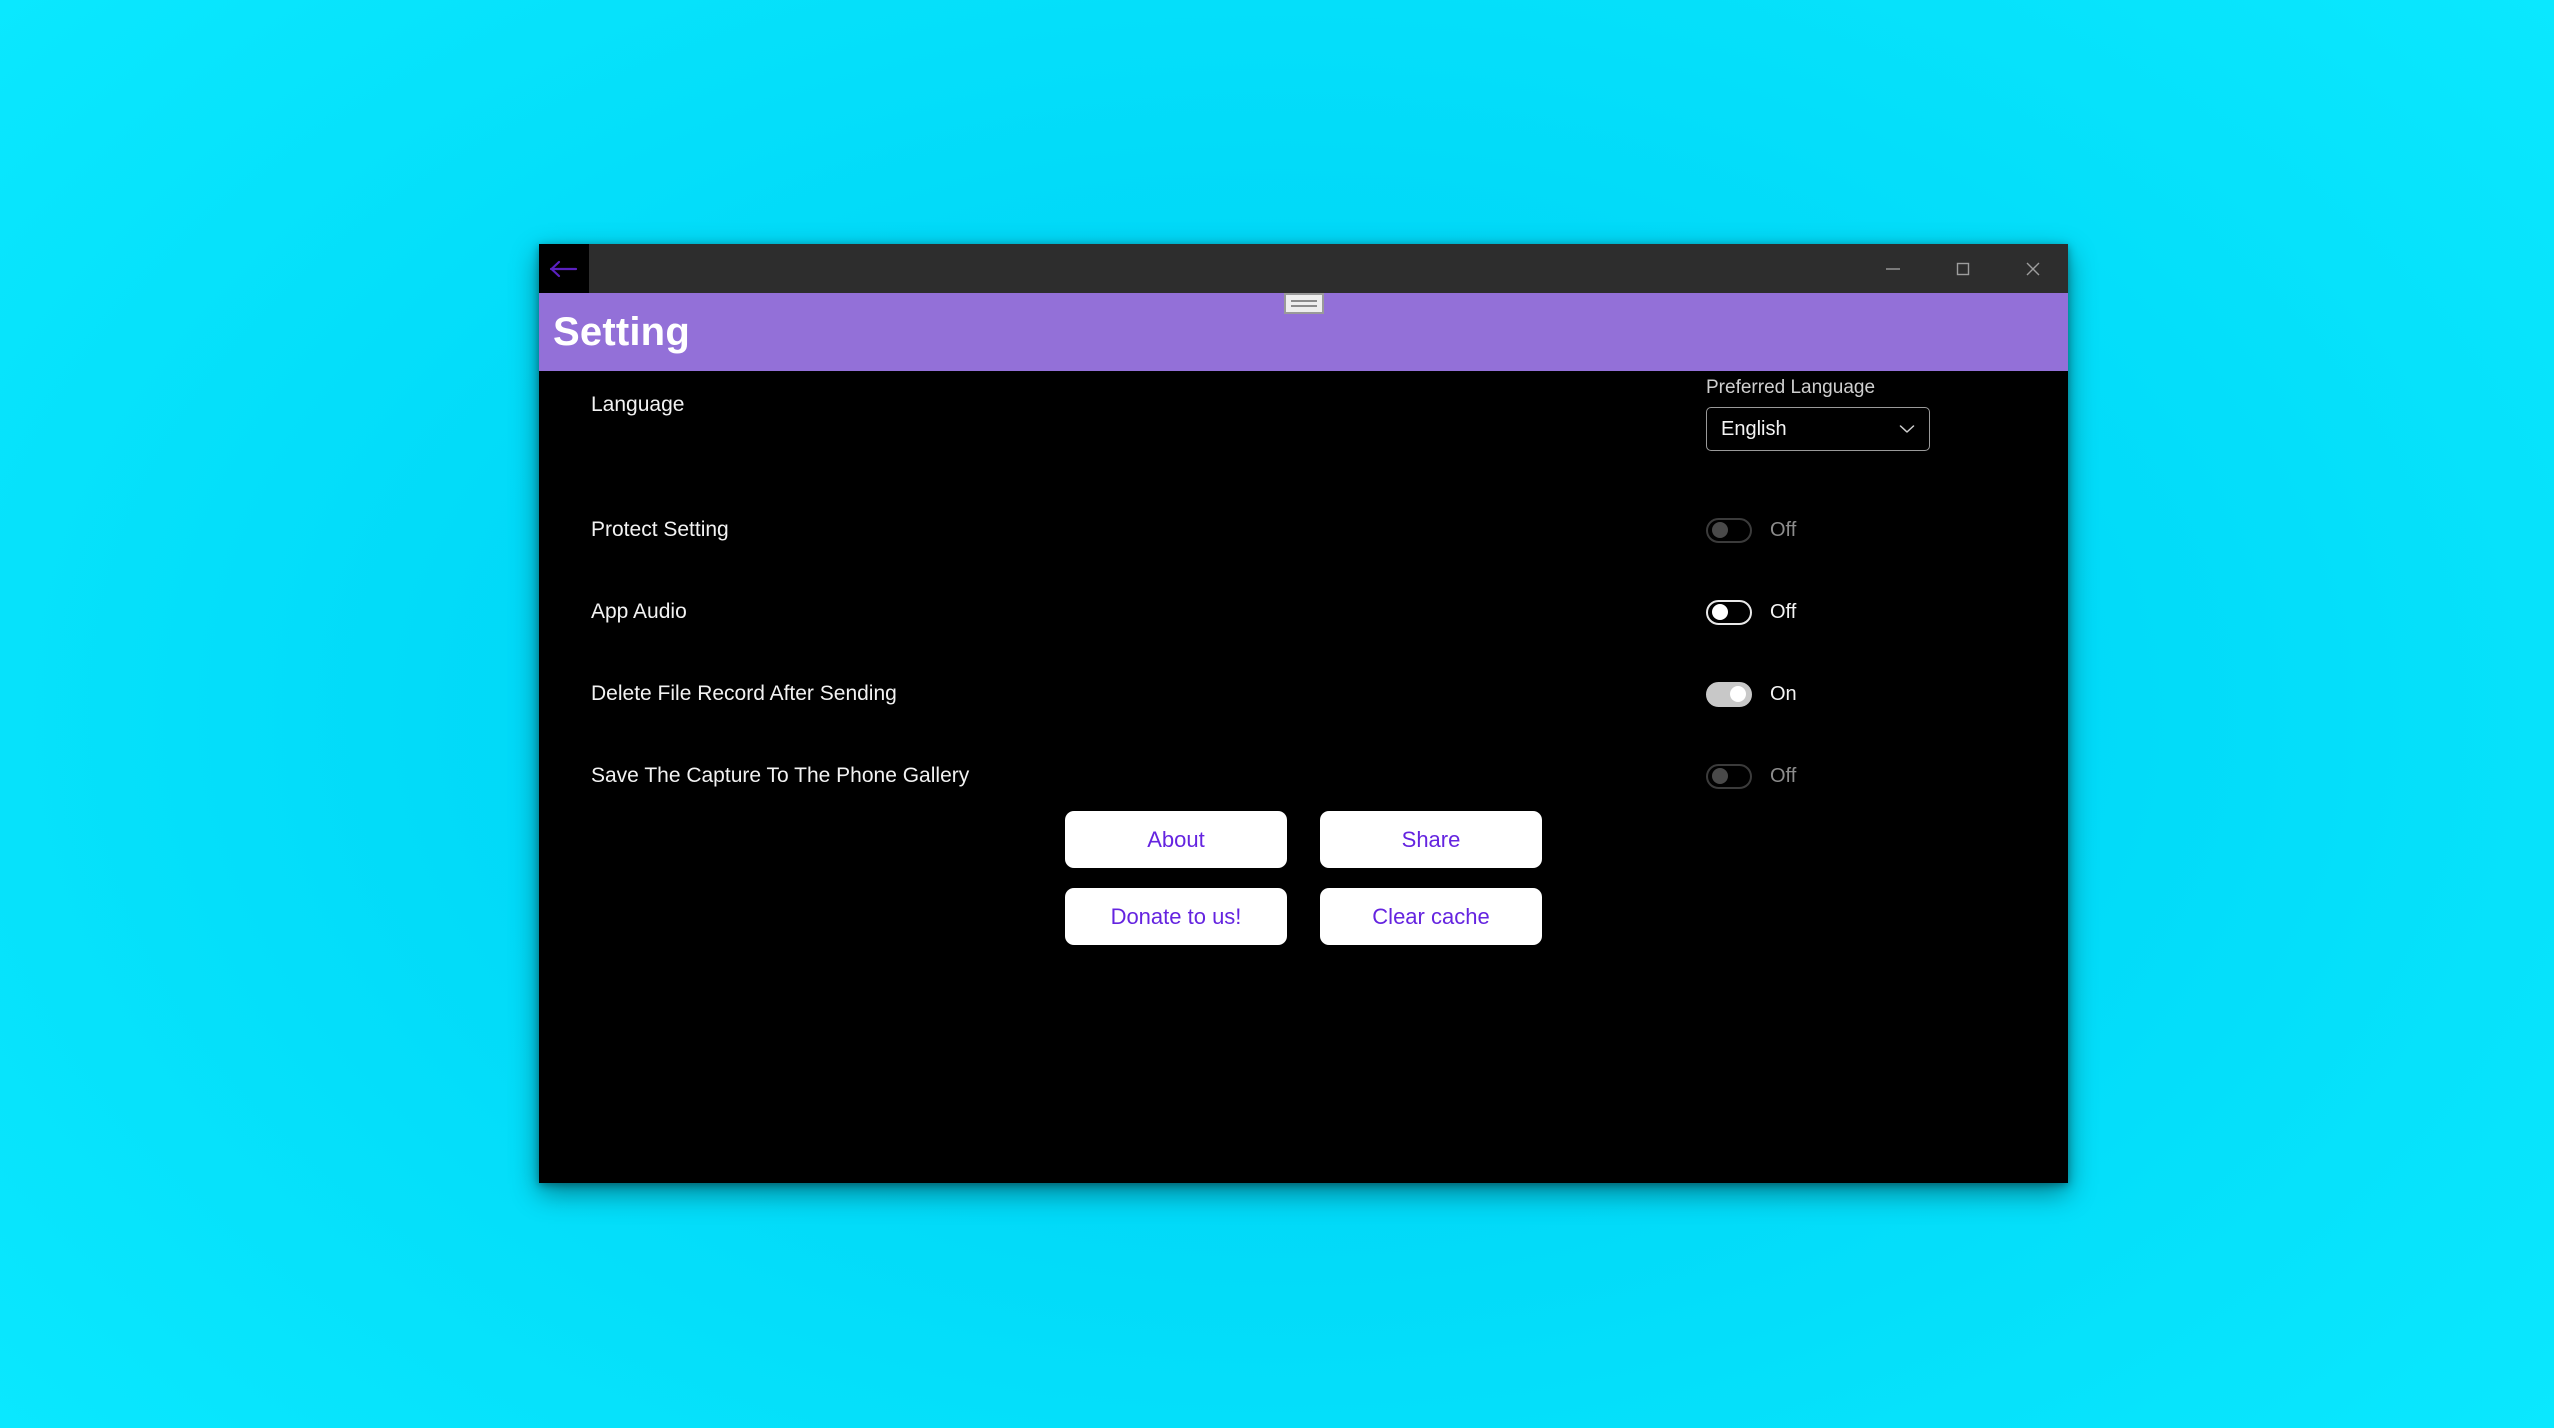  What do you see at coordinates (744, 693) in the screenshot?
I see `setting-label-delete-file-record: Delete File Record After Sending` at bounding box center [744, 693].